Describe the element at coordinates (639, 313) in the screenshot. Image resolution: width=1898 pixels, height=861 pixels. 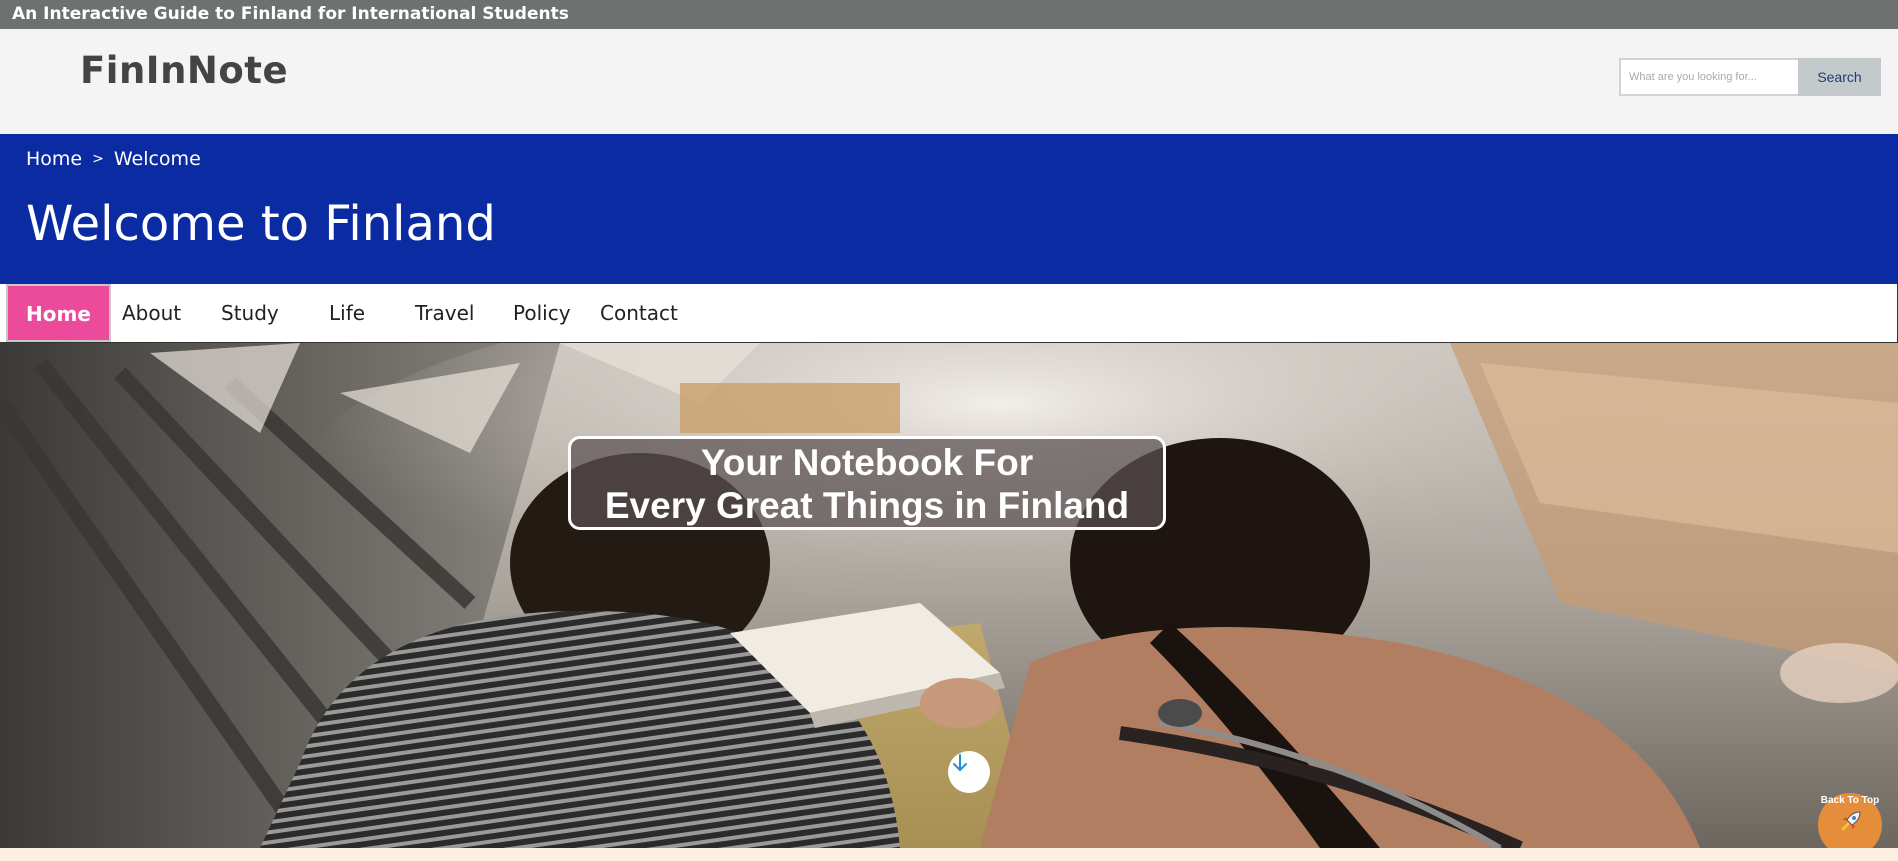
I see `nav-item-contact: Contact` at that location.